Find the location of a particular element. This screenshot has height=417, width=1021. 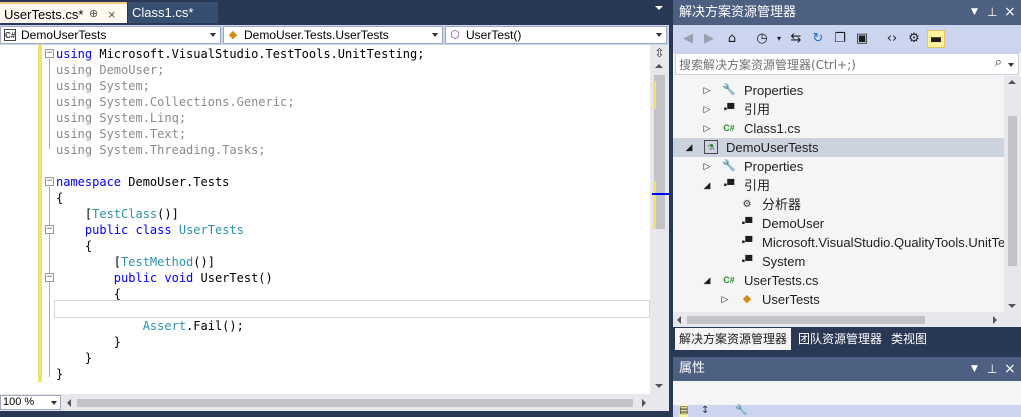

search-icon: ⌕ is located at coordinates (998, 62).